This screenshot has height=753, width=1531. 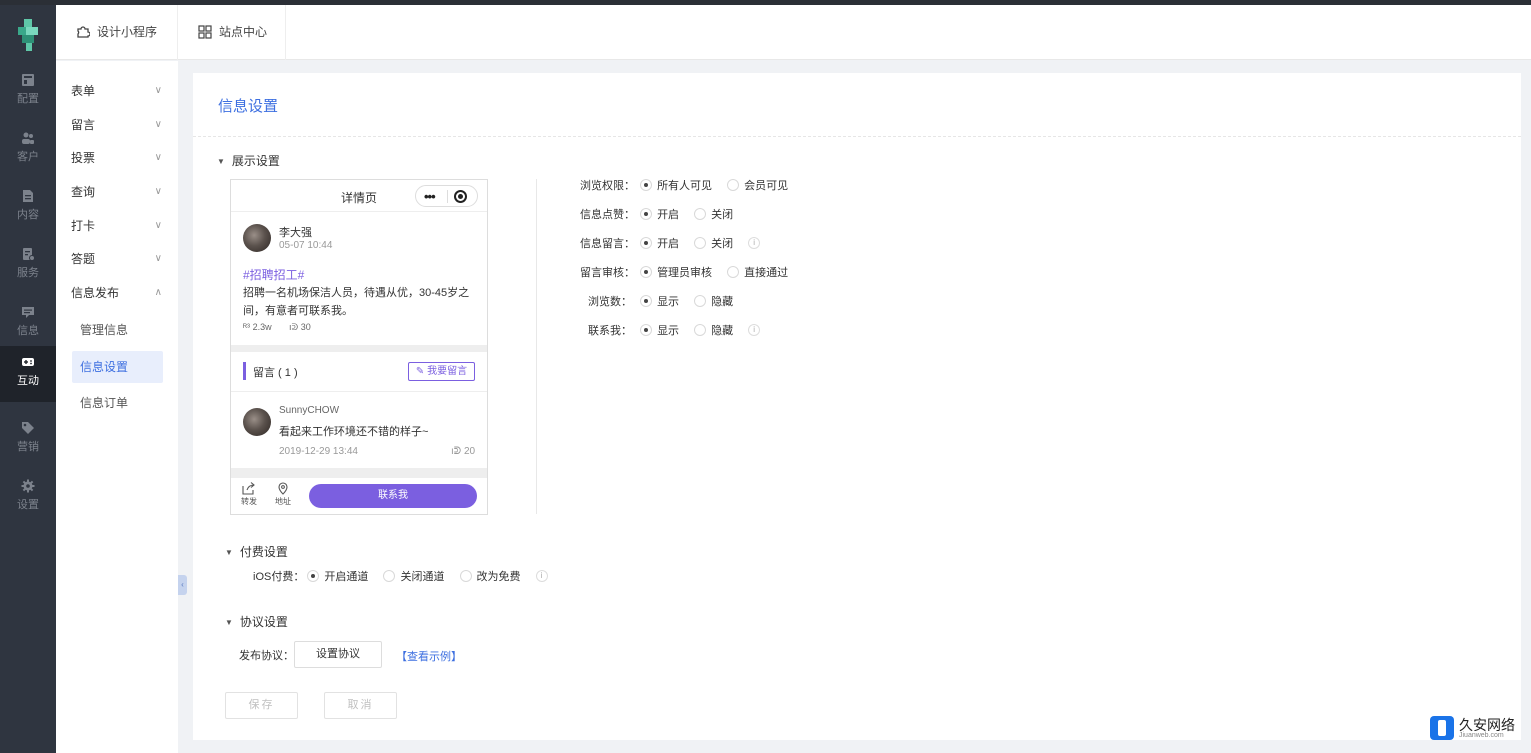 What do you see at coordinates (117, 192) in the screenshot?
I see `menu-item-query: 查询 ∨` at bounding box center [117, 192].